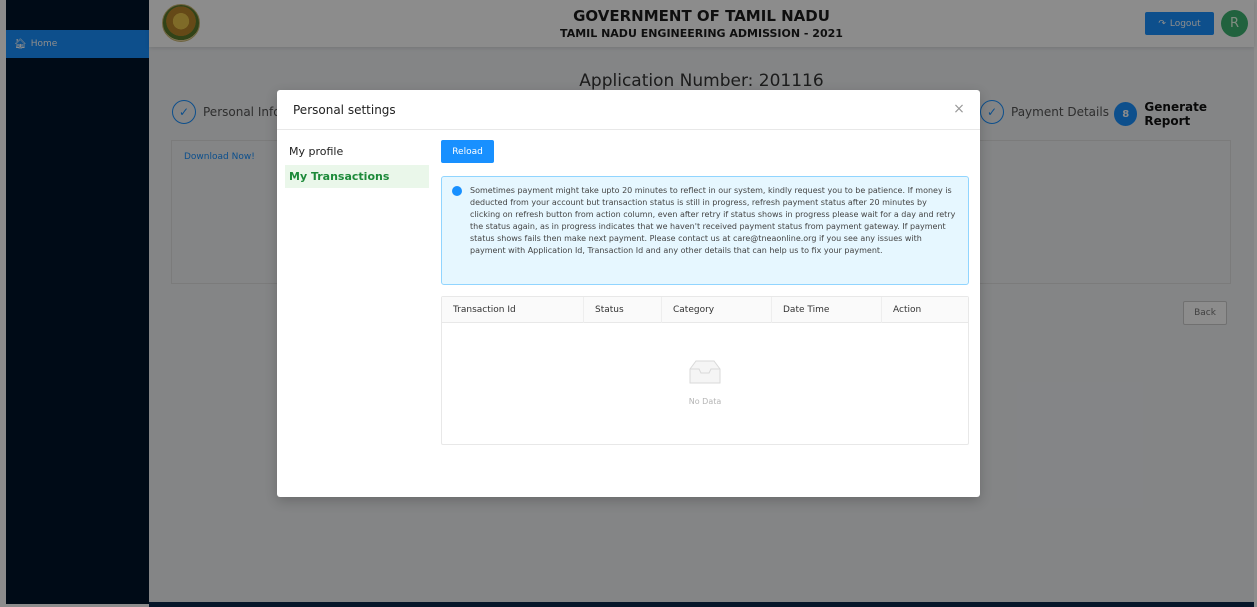 The image size is (1257, 607). I want to click on empty-inbox-icon, so click(705, 372).